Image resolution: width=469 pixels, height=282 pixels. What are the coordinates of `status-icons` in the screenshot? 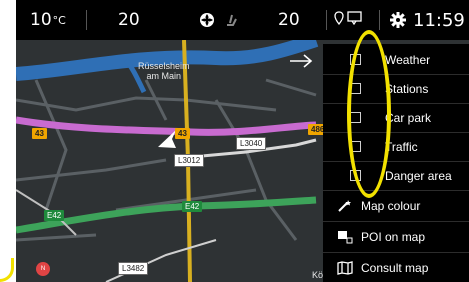 It's located at (348, 20).